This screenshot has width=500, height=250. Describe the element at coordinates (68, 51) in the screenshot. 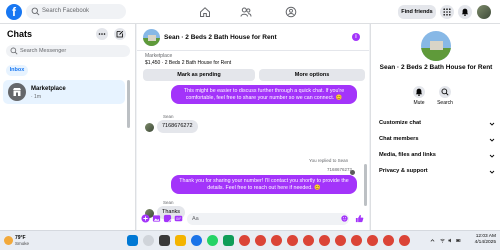

I see `messenger-search-input: Search Messenger` at that location.